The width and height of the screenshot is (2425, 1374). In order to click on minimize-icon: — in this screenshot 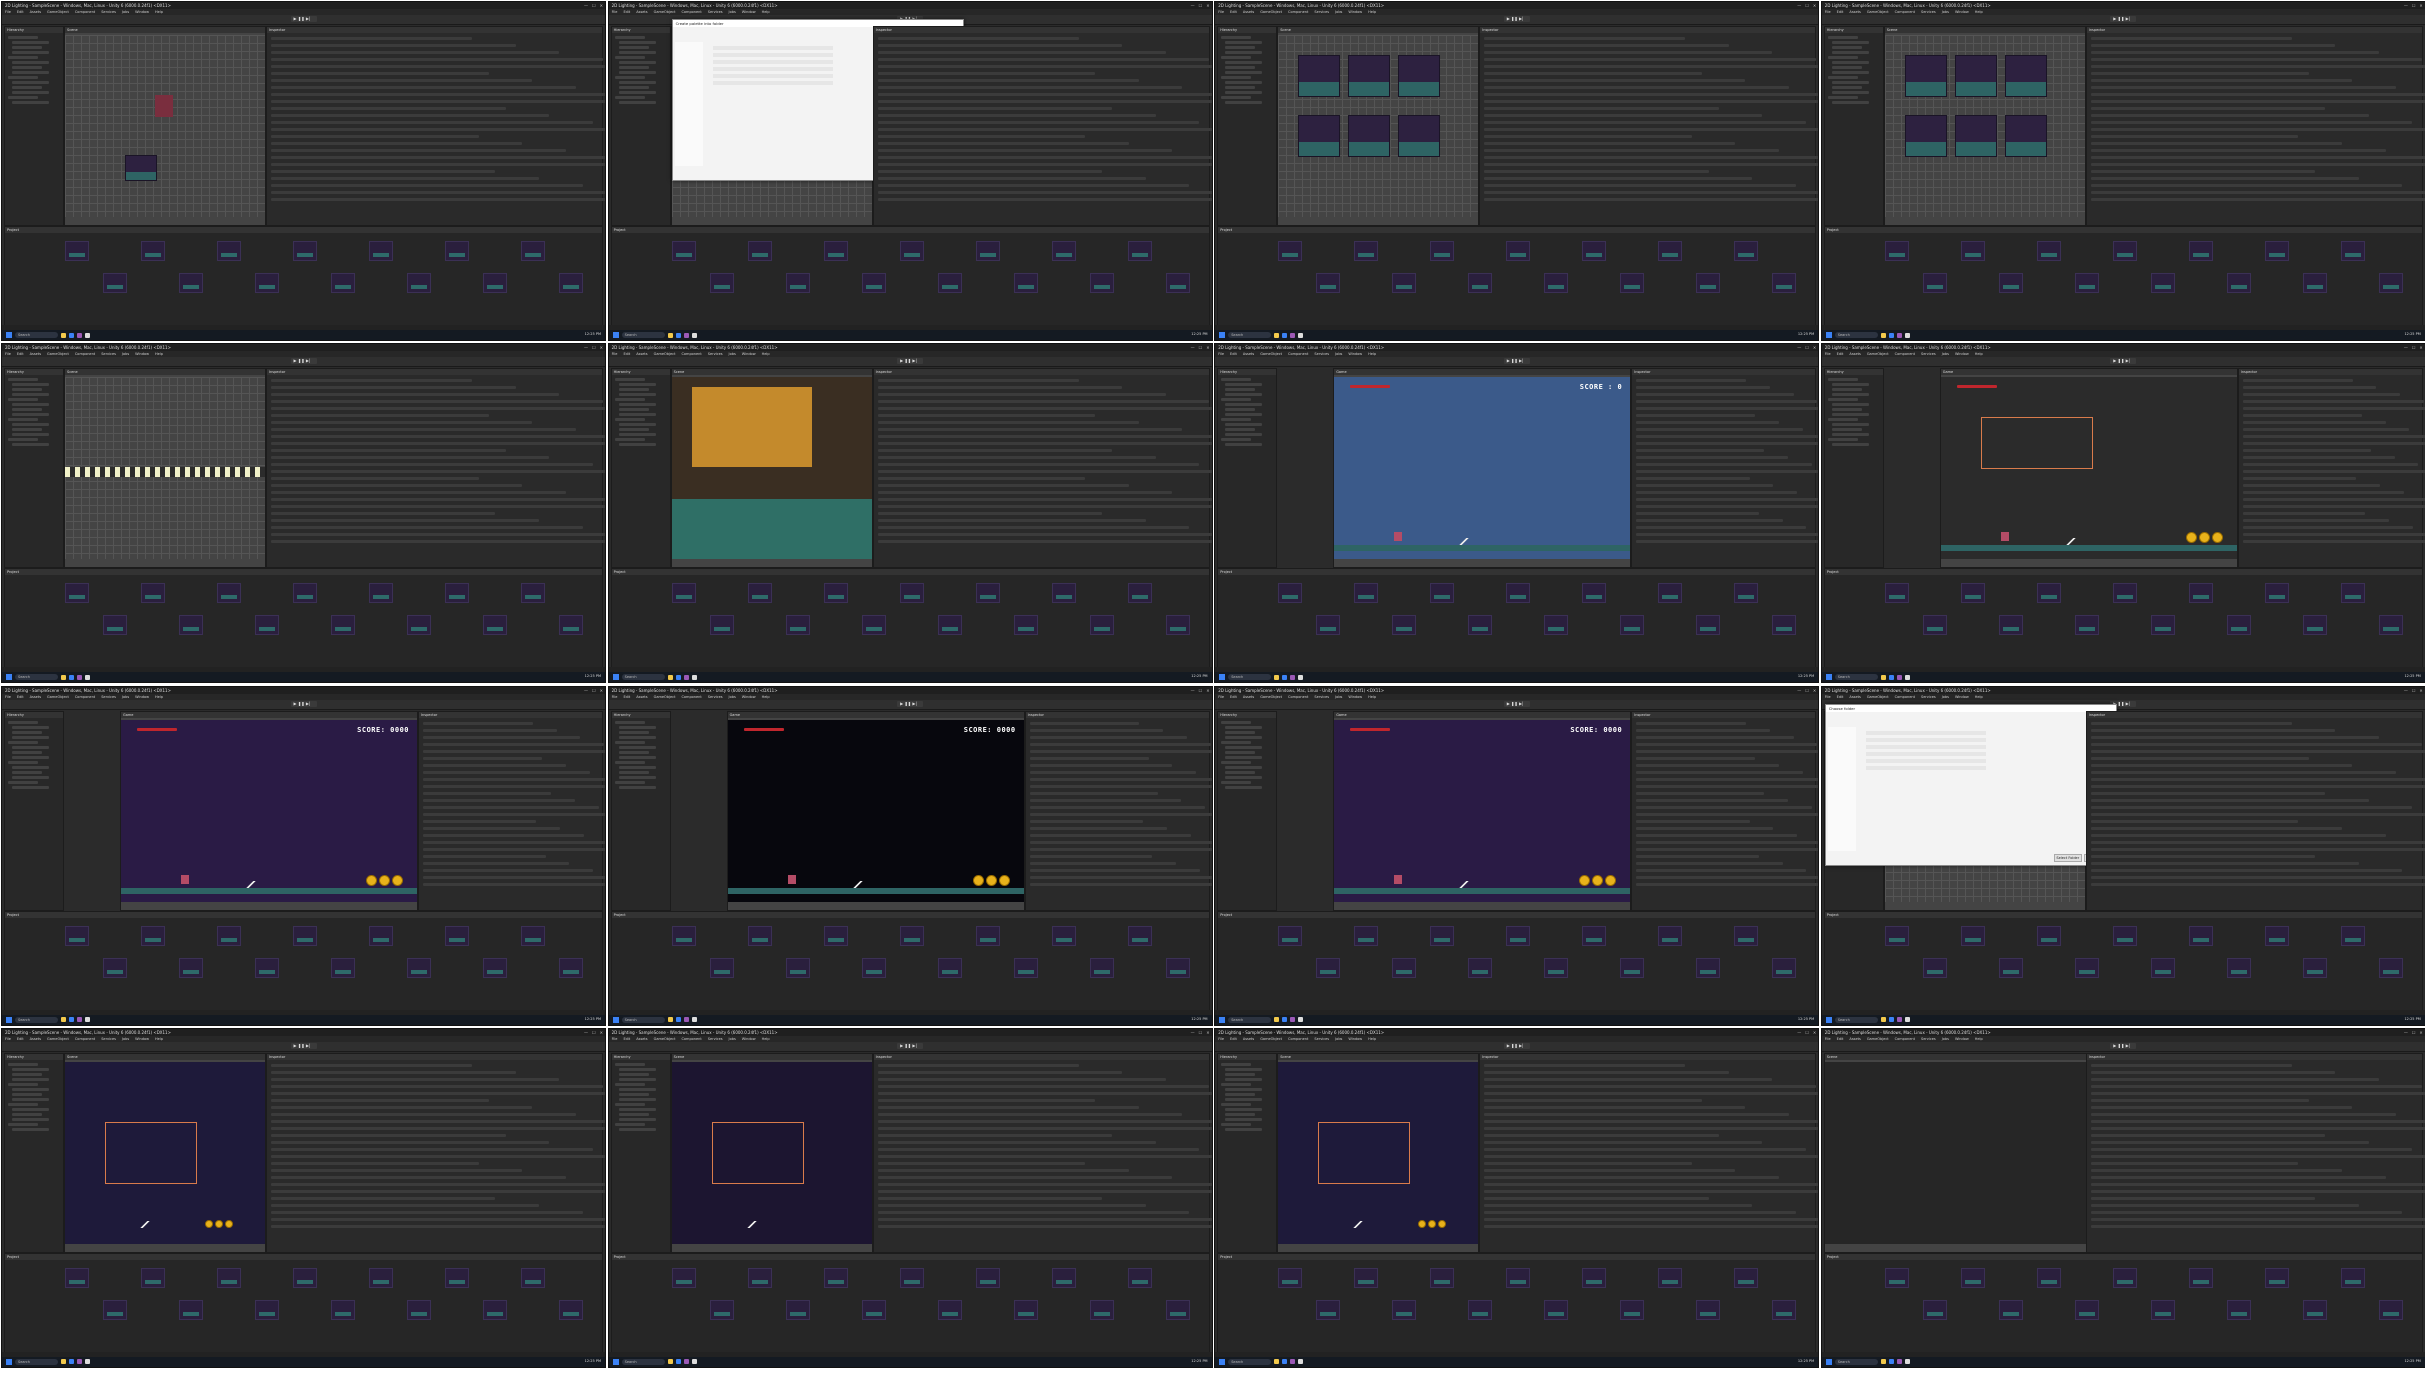, I will do `click(1193, 347)`.